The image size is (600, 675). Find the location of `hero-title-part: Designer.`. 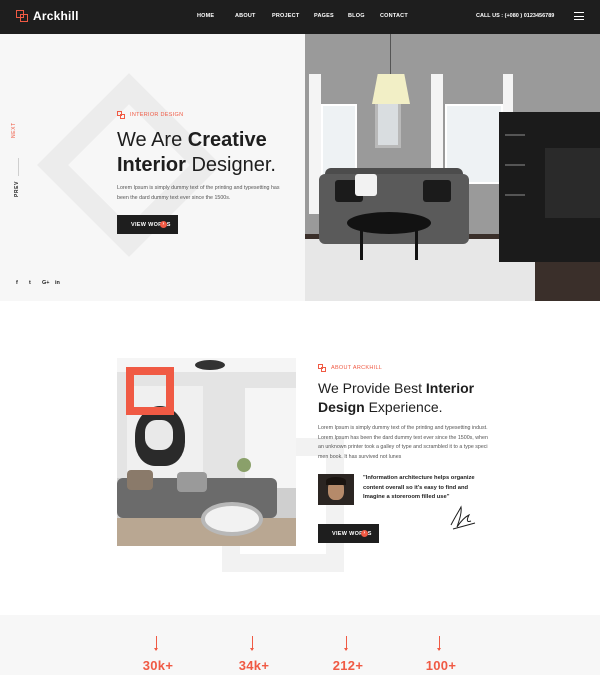

hero-title-part: Designer. is located at coordinates (230, 165).